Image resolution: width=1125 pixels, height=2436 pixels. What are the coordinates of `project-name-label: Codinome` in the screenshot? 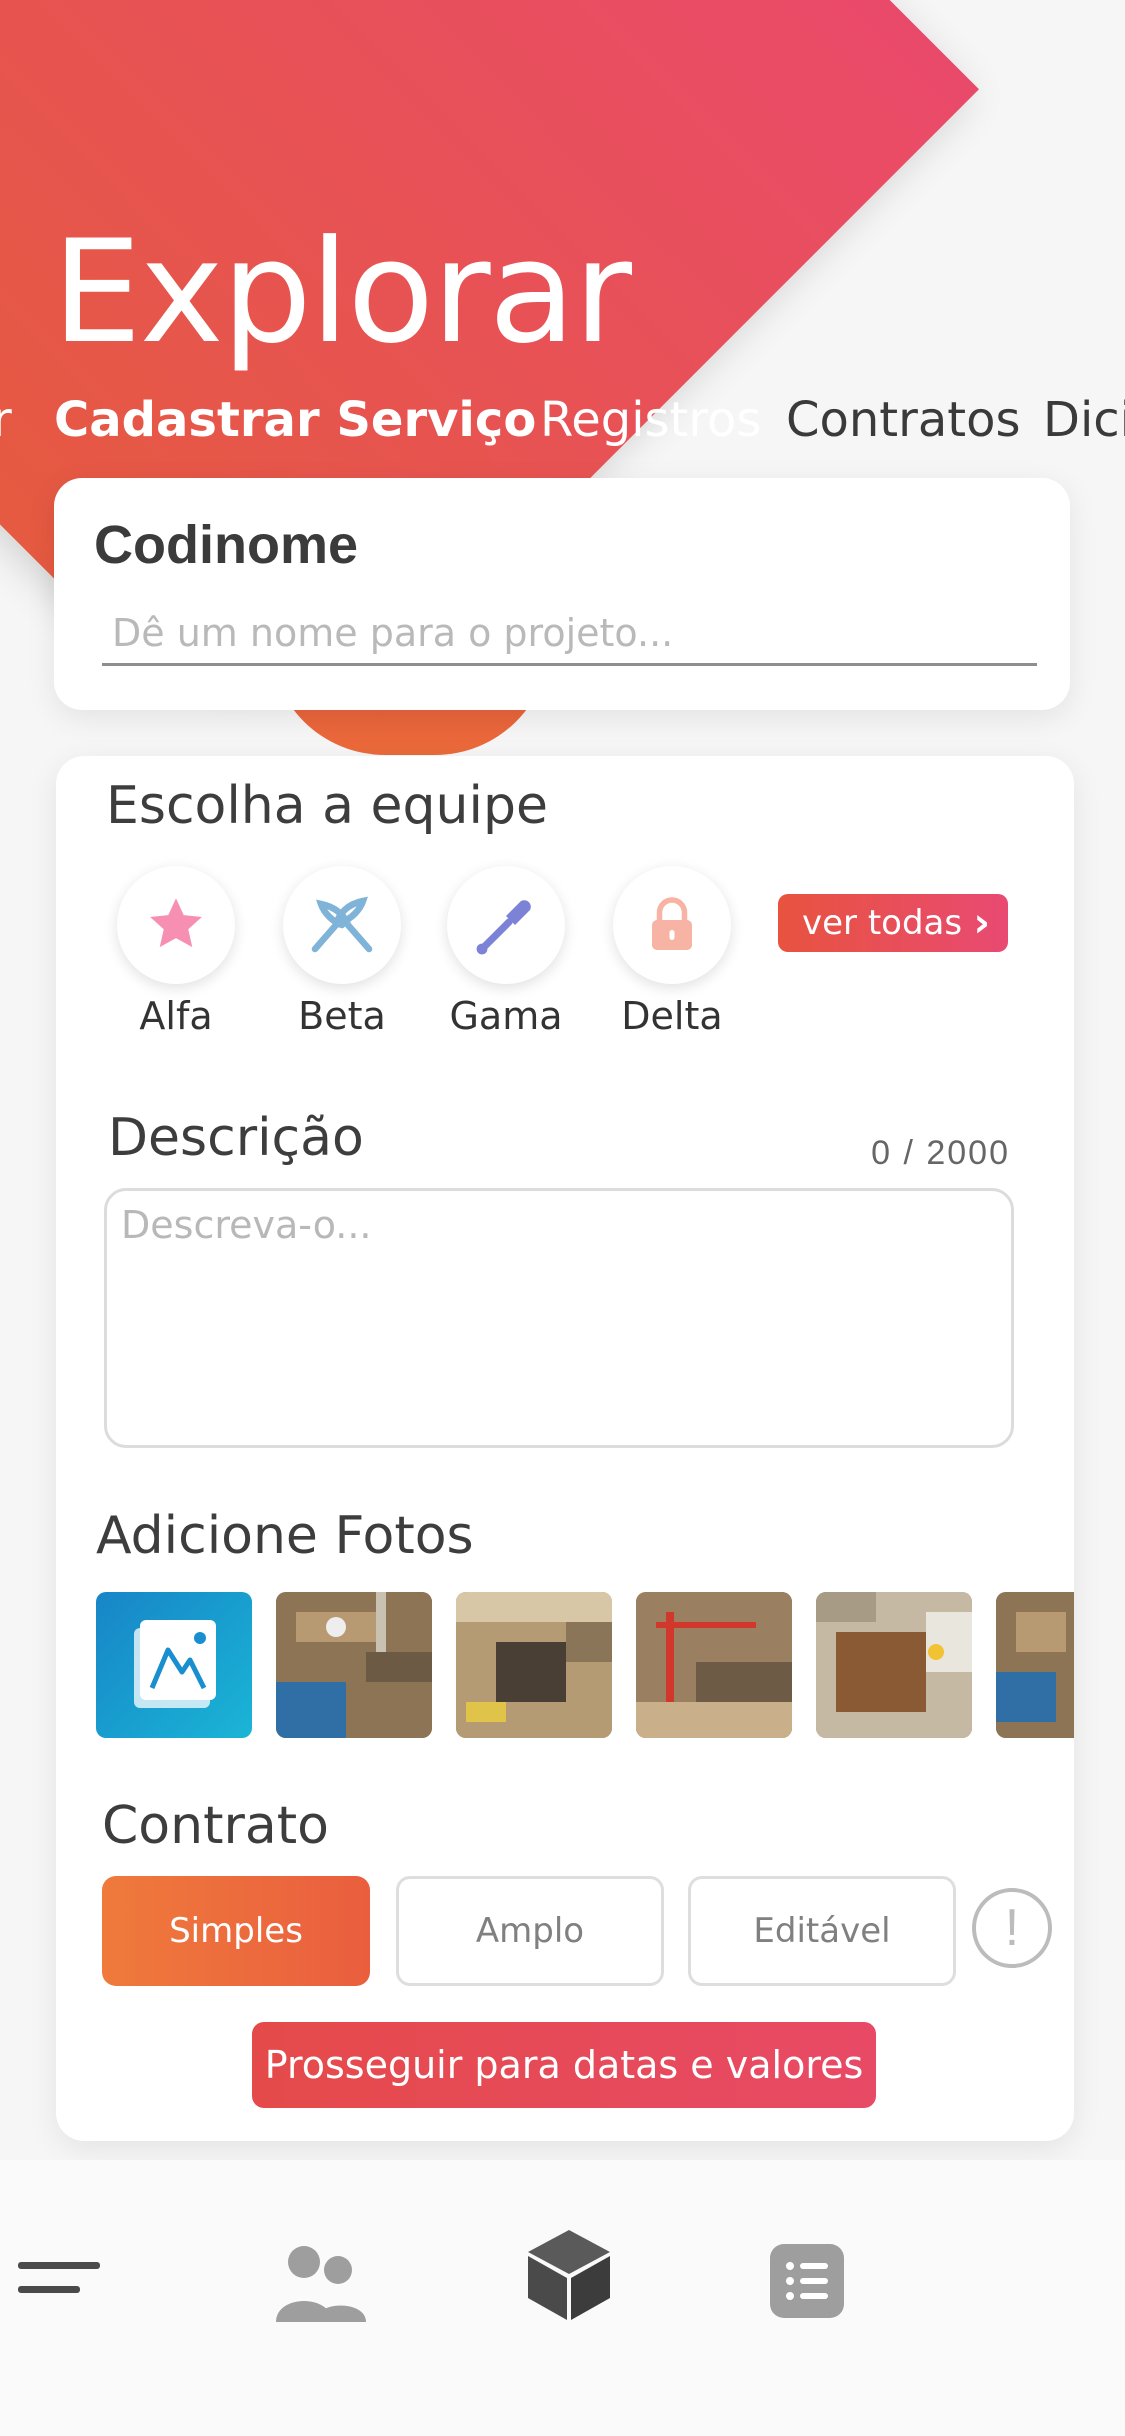 It's located at (226, 545).